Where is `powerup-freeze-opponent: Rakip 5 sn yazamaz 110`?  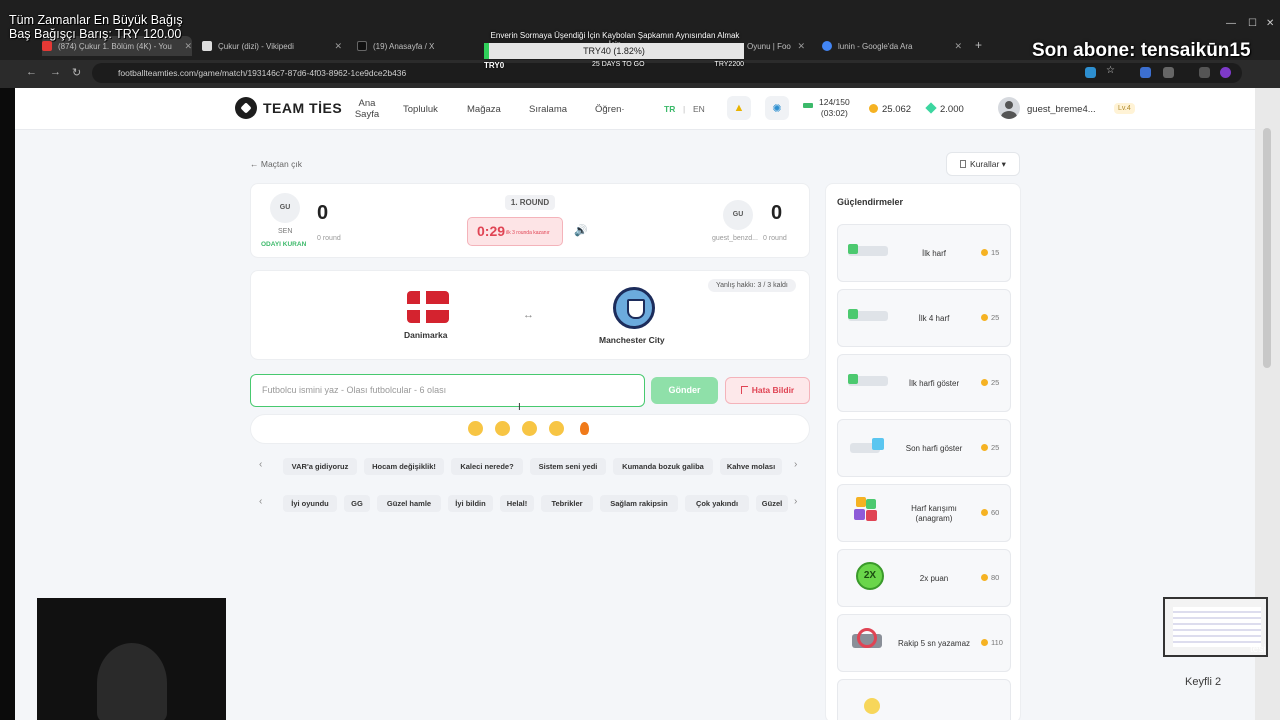
powerup-freeze-opponent: Rakip 5 sn yazamaz 110 is located at coordinates (924, 643).